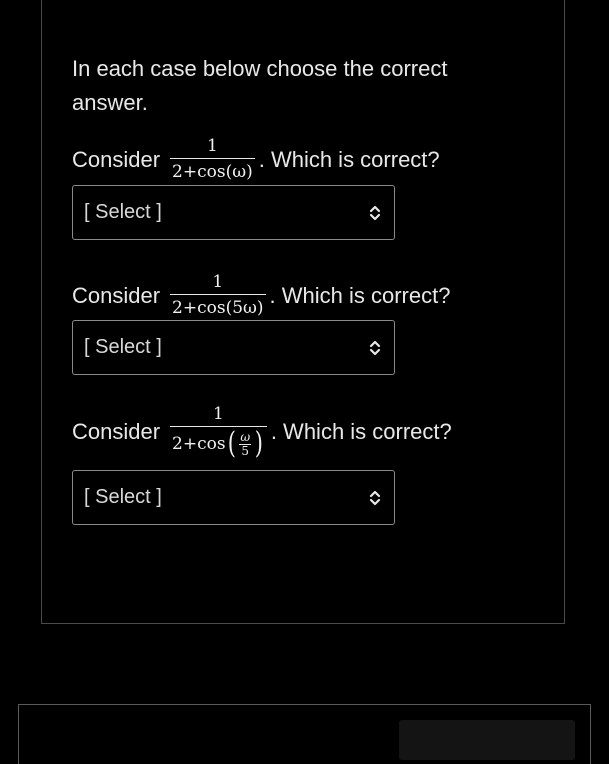 The image size is (609, 764). Describe the element at coordinates (218, 306) in the screenshot. I see `fraction-denominator: 2+cos(5ω)` at that location.